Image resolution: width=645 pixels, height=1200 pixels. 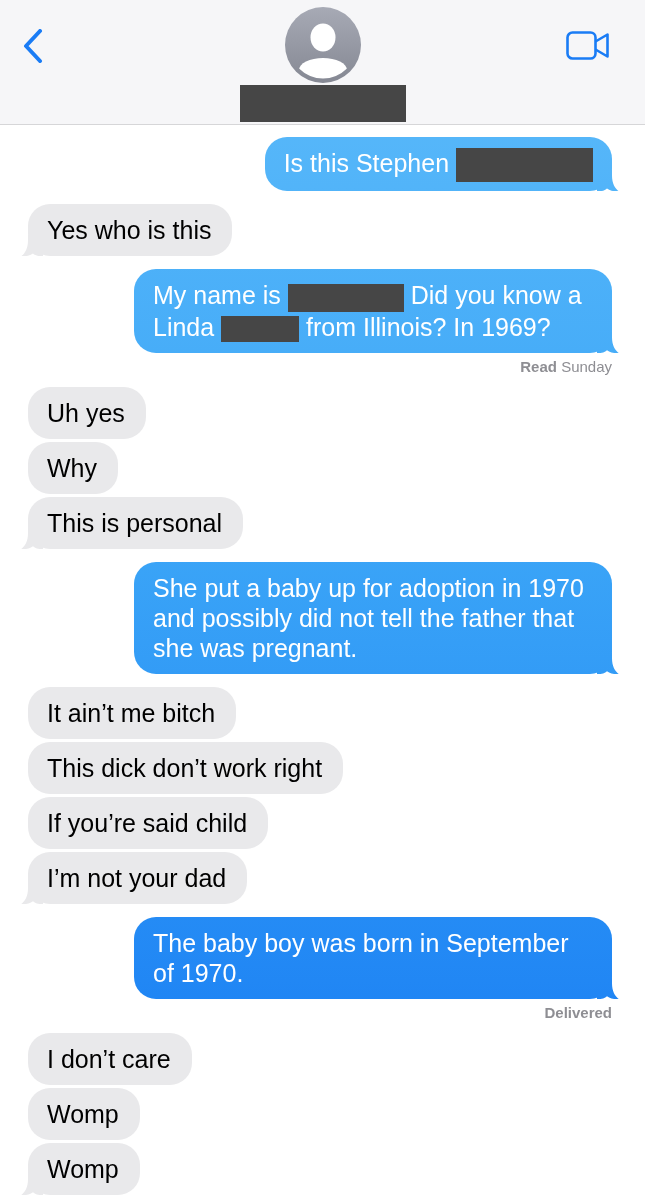 What do you see at coordinates (135, 523) in the screenshot?
I see `message-text: This is personal` at bounding box center [135, 523].